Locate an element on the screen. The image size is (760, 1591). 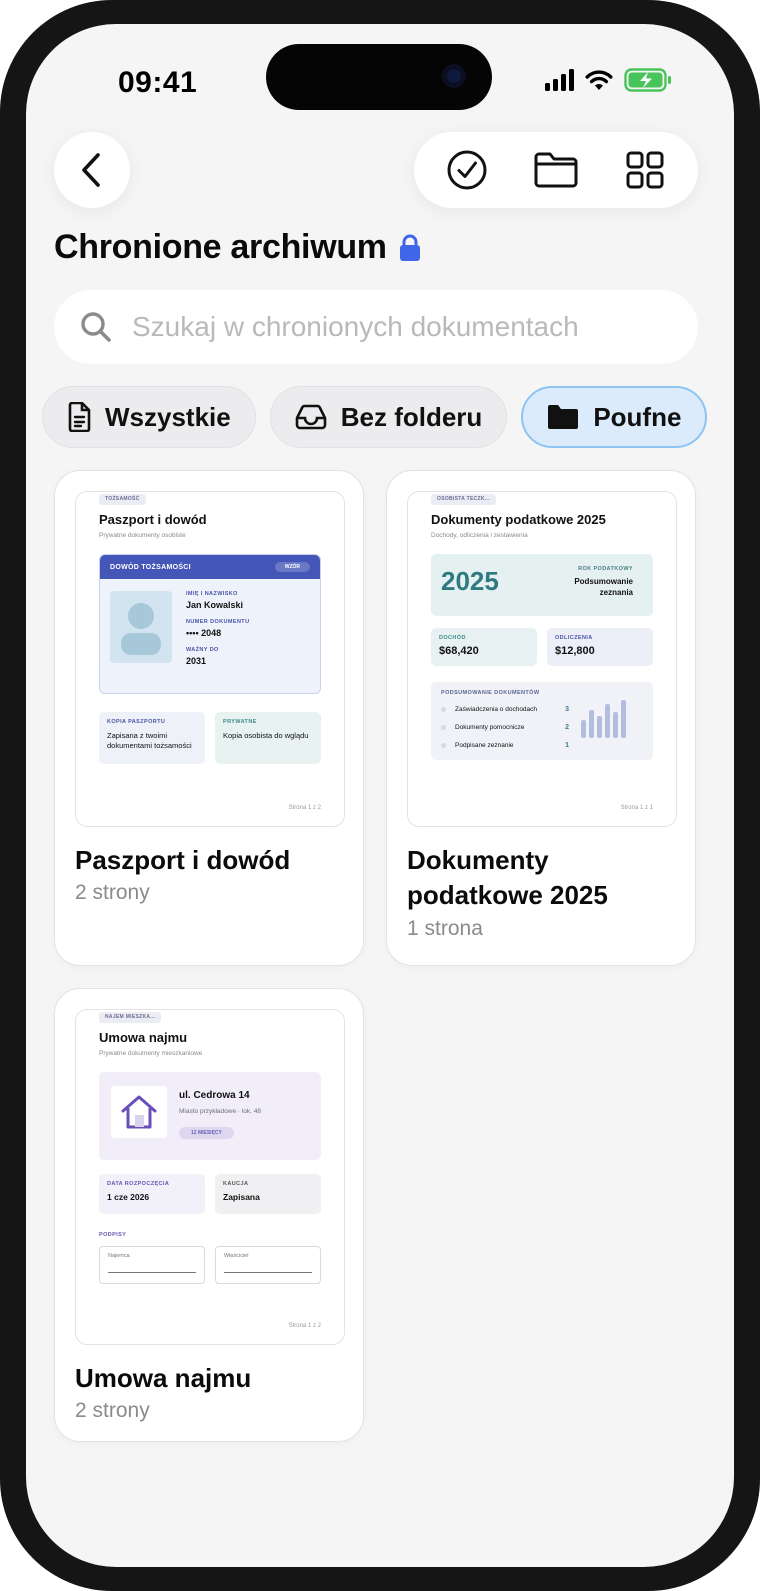
preview-year-box: 2025 ROK PODATKOWY Podsumowanie zeznania is located at coordinates (542, 585).